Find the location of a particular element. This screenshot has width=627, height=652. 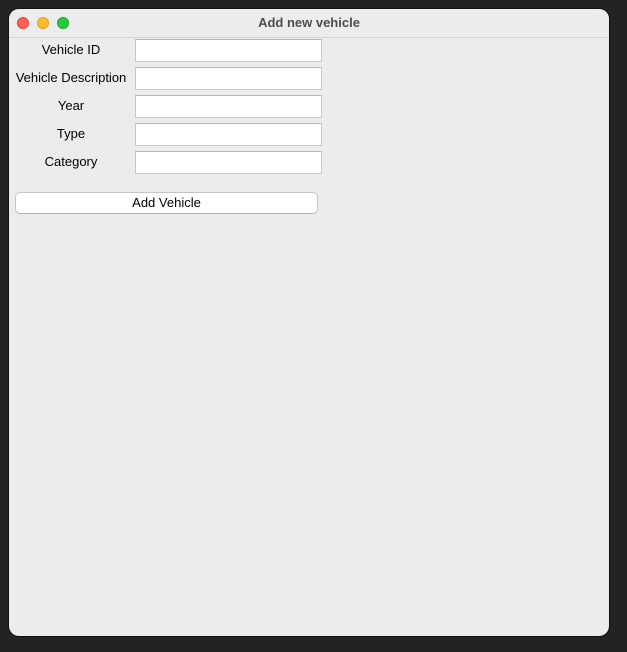

year-input is located at coordinates (228, 106).